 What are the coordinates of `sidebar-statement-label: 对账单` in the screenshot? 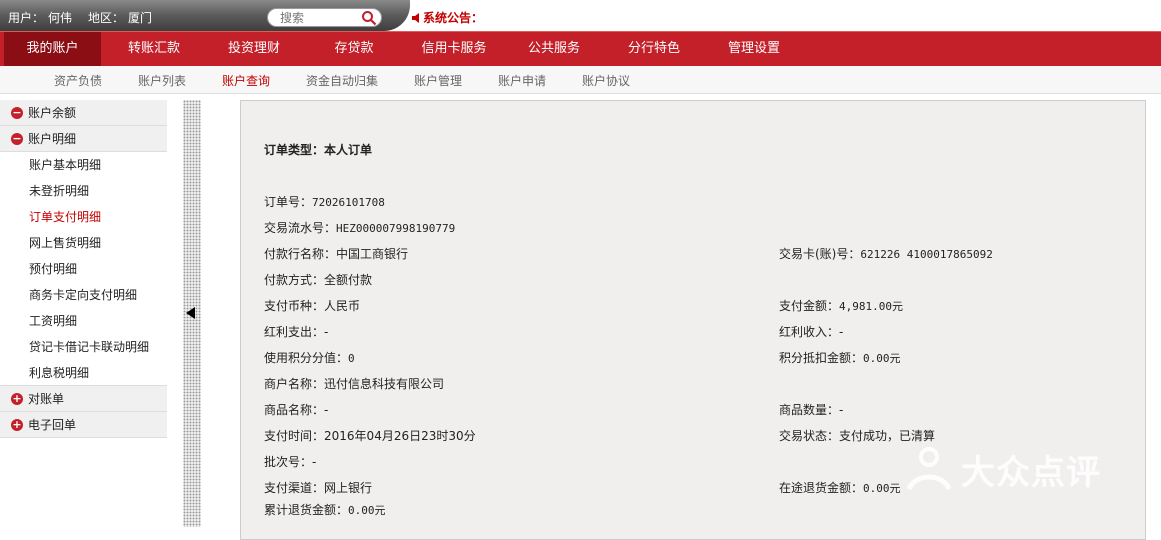 It's located at (46, 399).